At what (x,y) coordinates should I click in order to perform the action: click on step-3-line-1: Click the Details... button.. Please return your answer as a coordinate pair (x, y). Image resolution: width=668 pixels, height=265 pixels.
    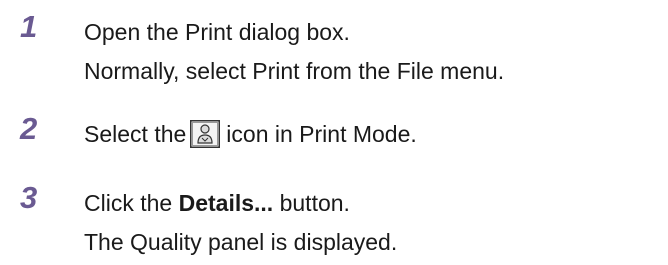
    Looking at the image, I should click on (240, 203).